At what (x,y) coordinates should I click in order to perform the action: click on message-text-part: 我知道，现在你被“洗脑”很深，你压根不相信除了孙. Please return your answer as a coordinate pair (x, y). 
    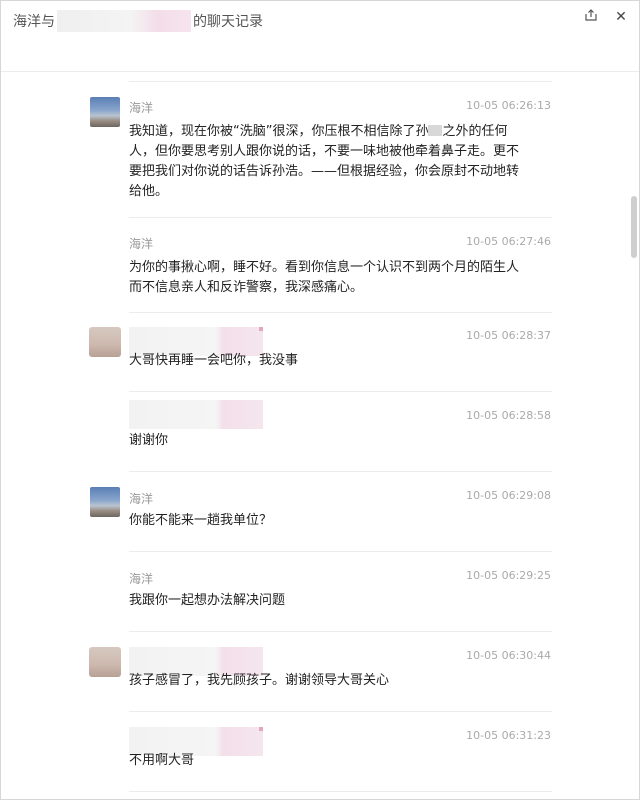
    Looking at the image, I should click on (279, 131).